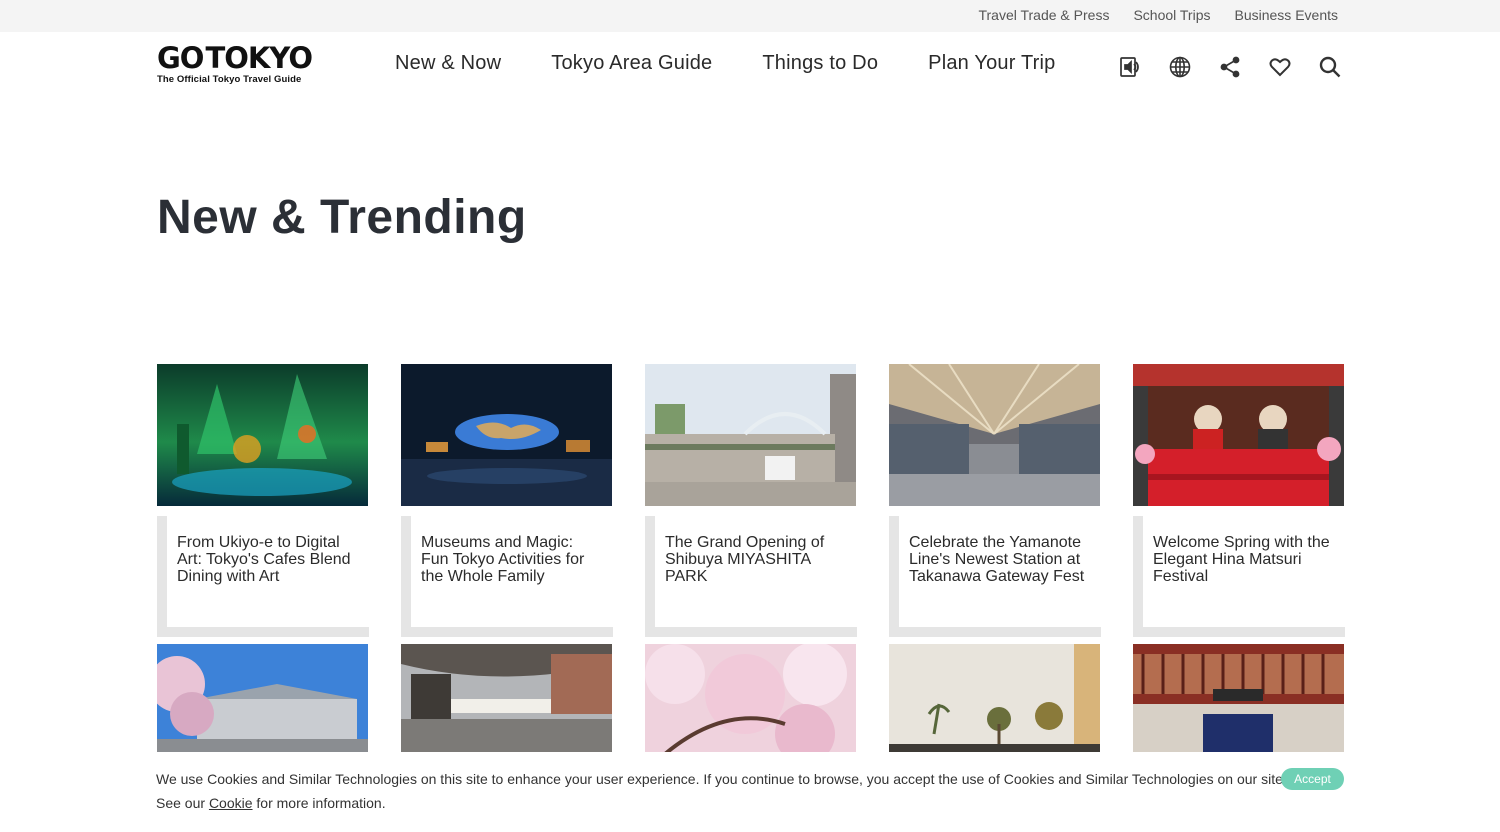 The width and height of the screenshot is (1500, 832). I want to click on page-title: New & Trending, so click(342, 217).